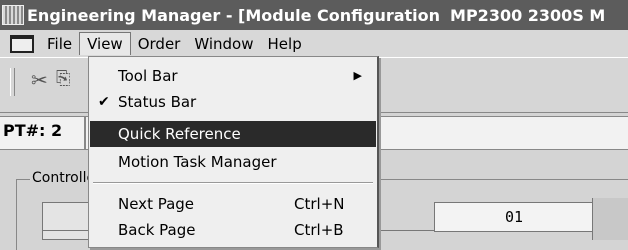 This screenshot has height=250, width=628. Describe the element at coordinates (61, 178) in the screenshot. I see `group-label: Controller` at that location.